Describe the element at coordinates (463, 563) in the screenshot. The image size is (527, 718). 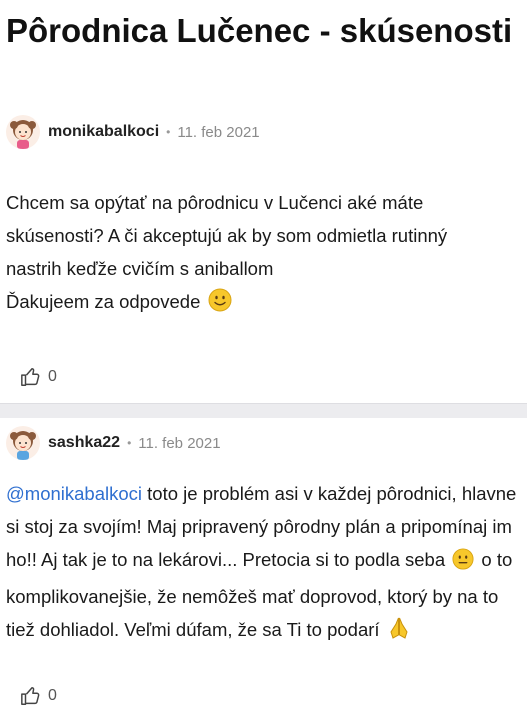
I see `neutral-face-icon` at that location.